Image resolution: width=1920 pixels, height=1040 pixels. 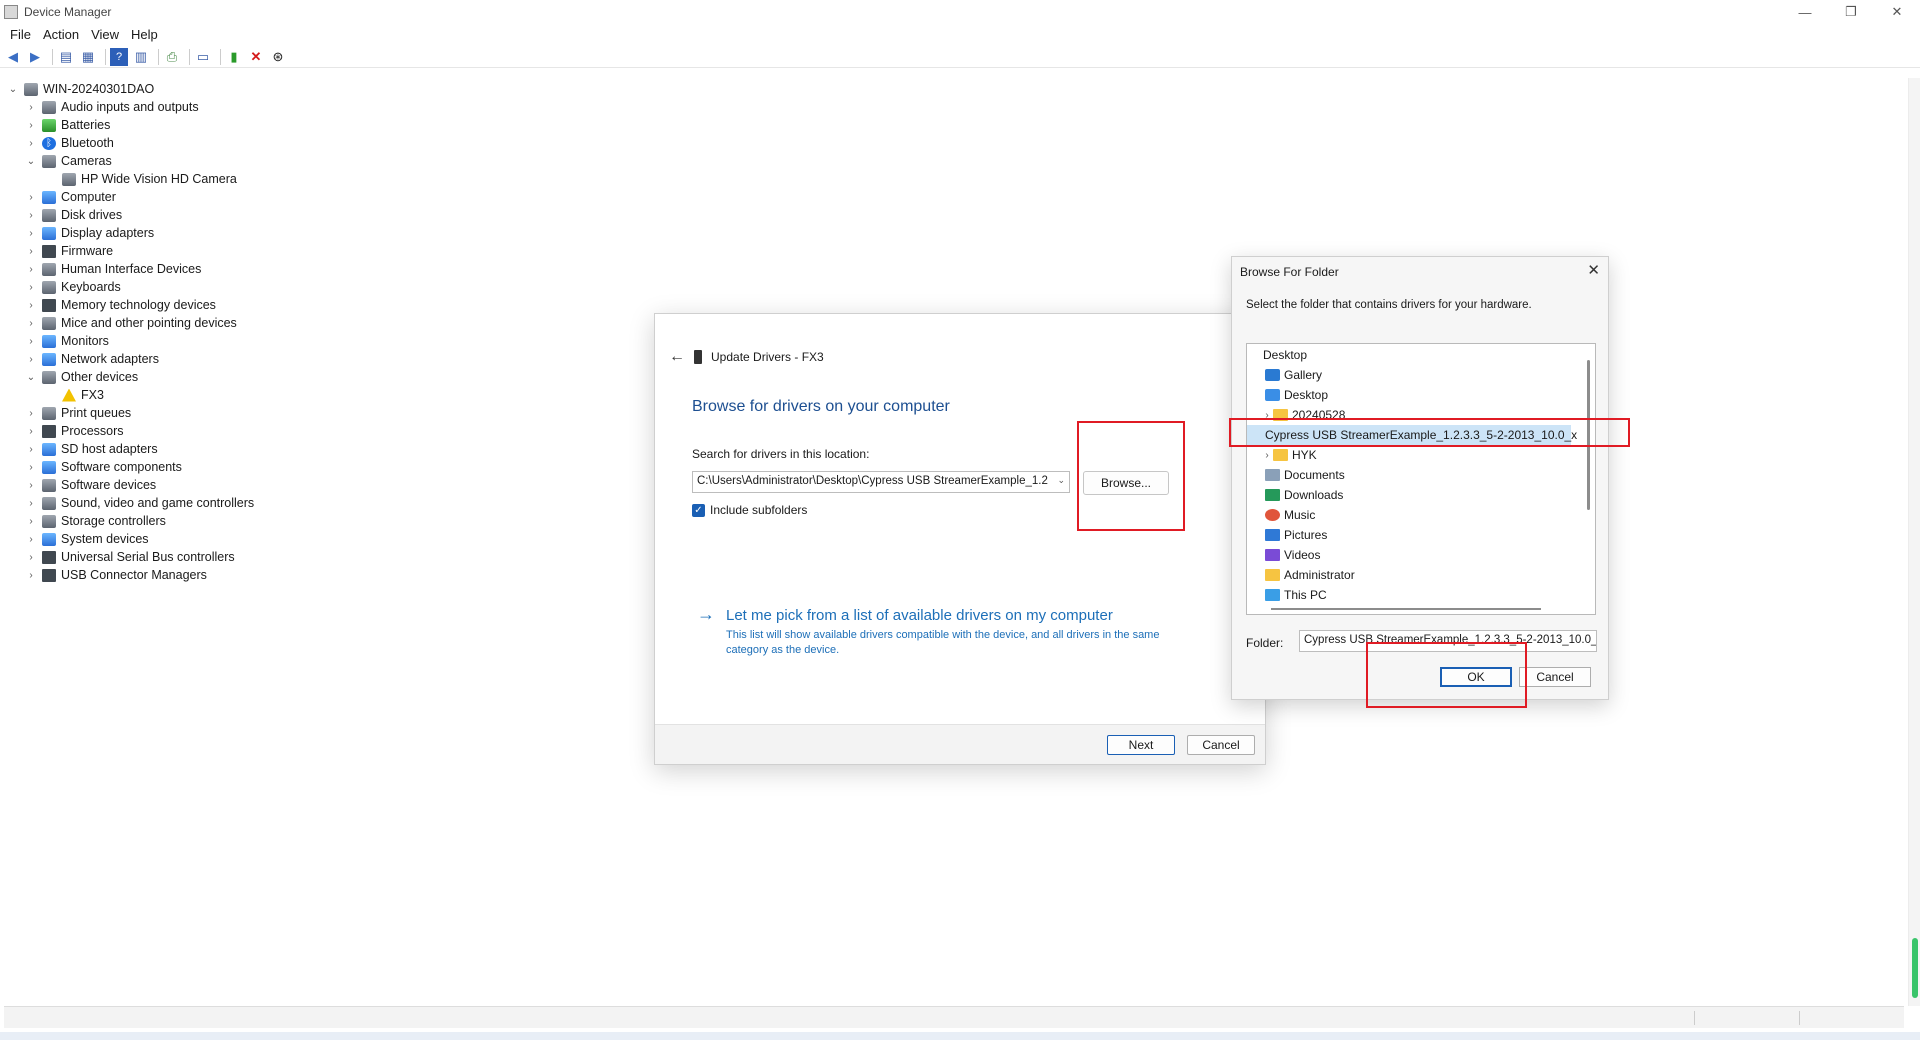 I want to click on forward-icon: ▶, so click(x=35, y=57).